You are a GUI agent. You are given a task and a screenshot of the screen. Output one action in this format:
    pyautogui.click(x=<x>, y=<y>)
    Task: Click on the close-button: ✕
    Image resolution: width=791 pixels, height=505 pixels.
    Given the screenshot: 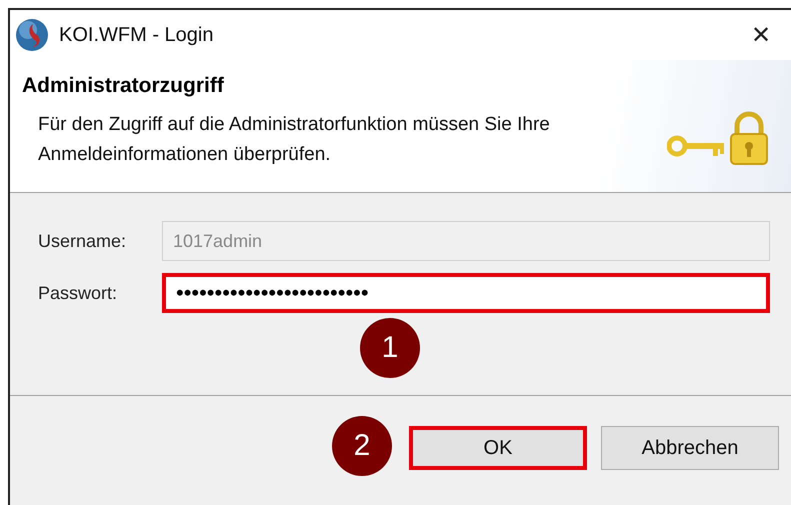 What is the action you would take?
    pyautogui.click(x=761, y=35)
    